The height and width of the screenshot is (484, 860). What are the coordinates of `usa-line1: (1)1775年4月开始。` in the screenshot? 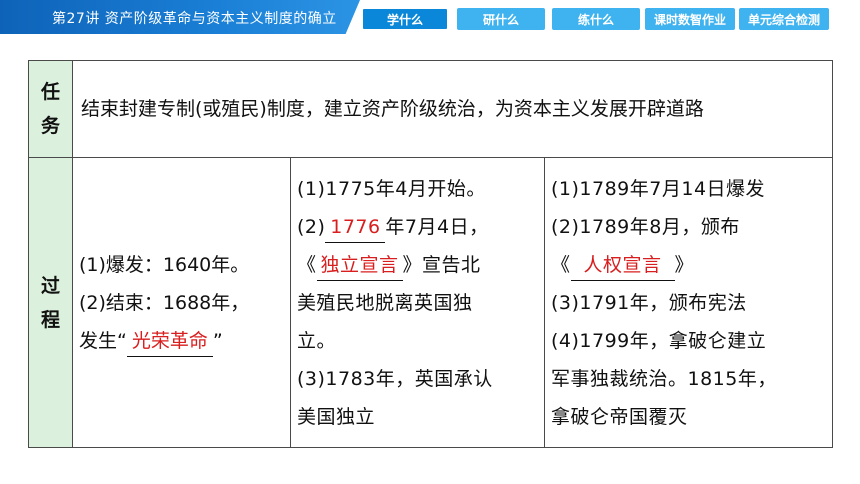 It's located at (391, 188).